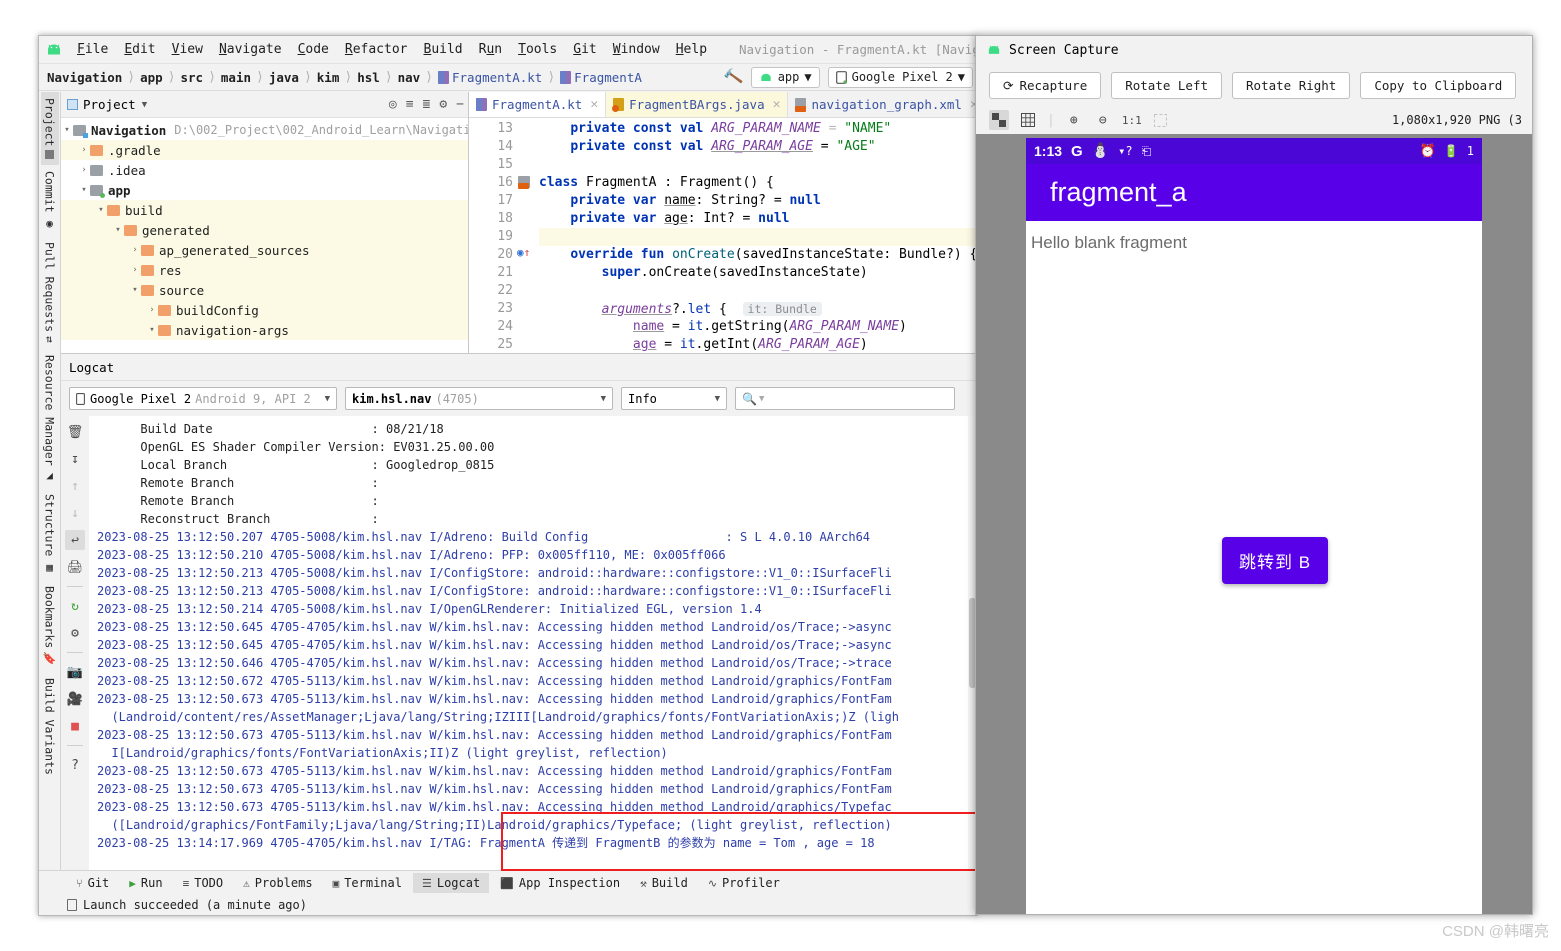 Image resolution: width=1561 pixels, height=951 pixels. I want to click on stop-icon: ■, so click(75, 726).